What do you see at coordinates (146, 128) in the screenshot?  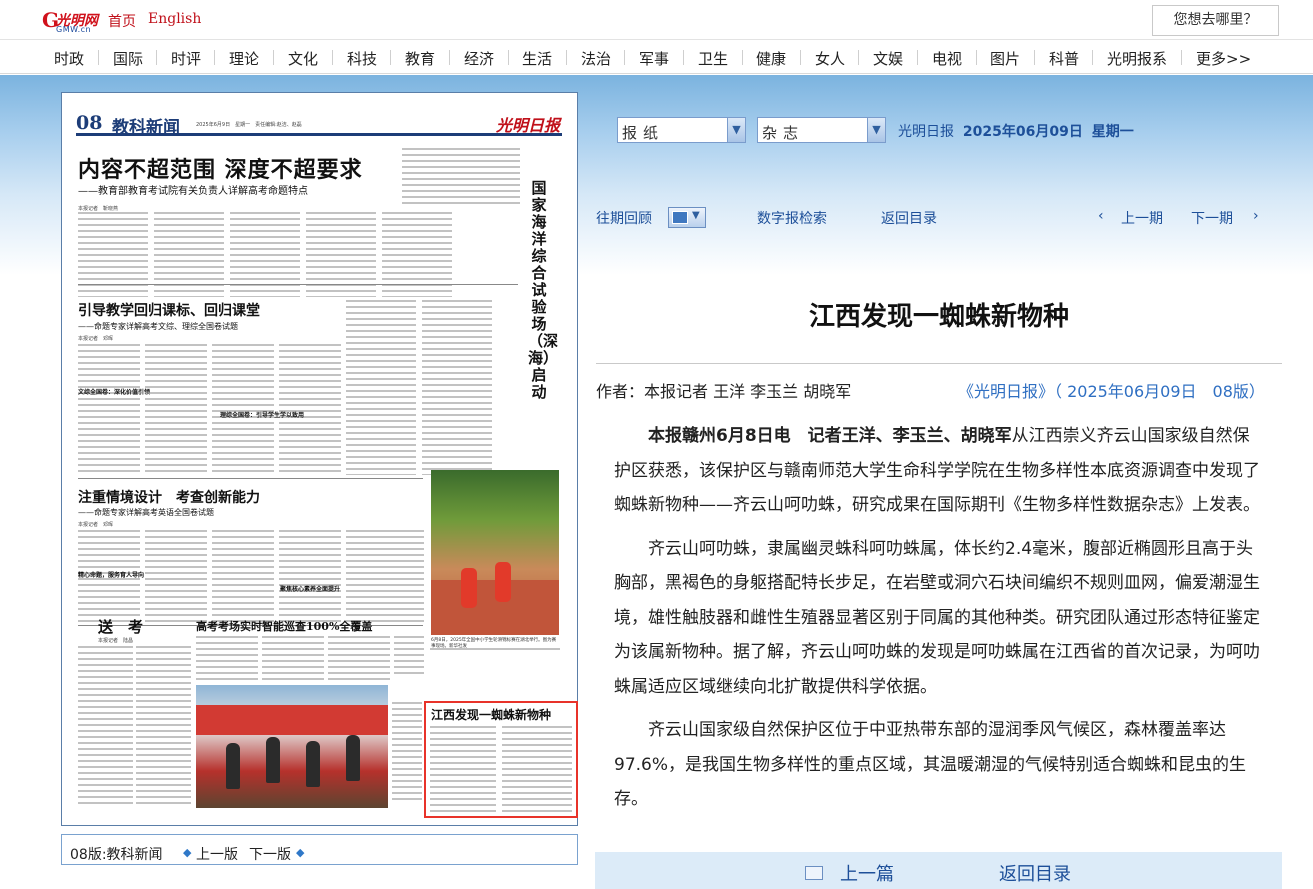 I see `paper-page-name: 教科新闻` at bounding box center [146, 128].